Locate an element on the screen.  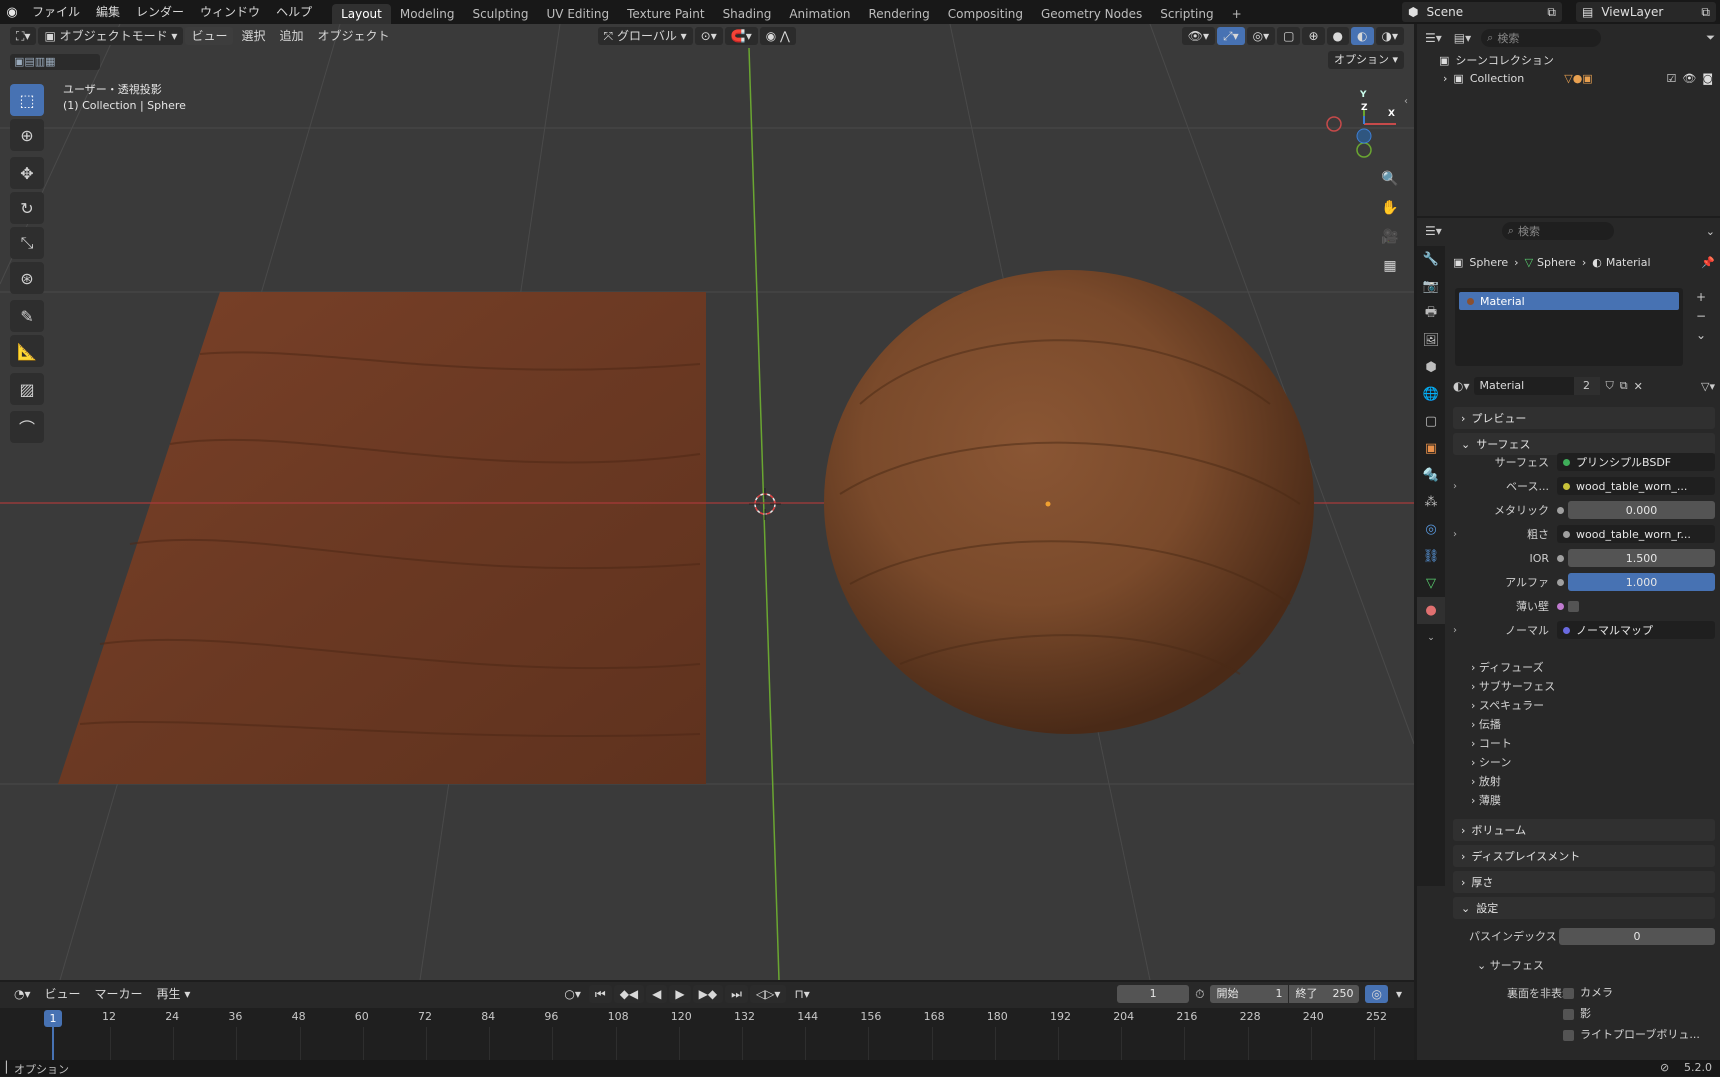
pin-icon: 📌 is located at coordinates (1708, 262).